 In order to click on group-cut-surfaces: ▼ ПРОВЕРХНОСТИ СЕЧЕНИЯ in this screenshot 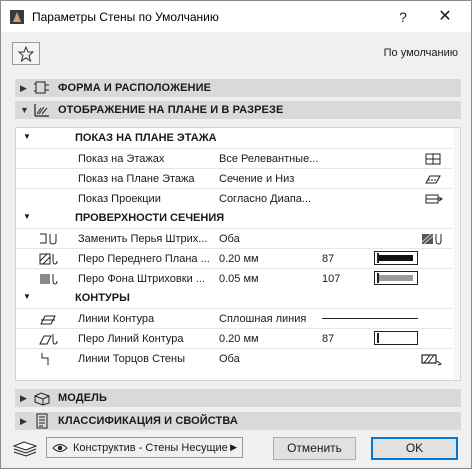, I will do `click(234, 218)`.